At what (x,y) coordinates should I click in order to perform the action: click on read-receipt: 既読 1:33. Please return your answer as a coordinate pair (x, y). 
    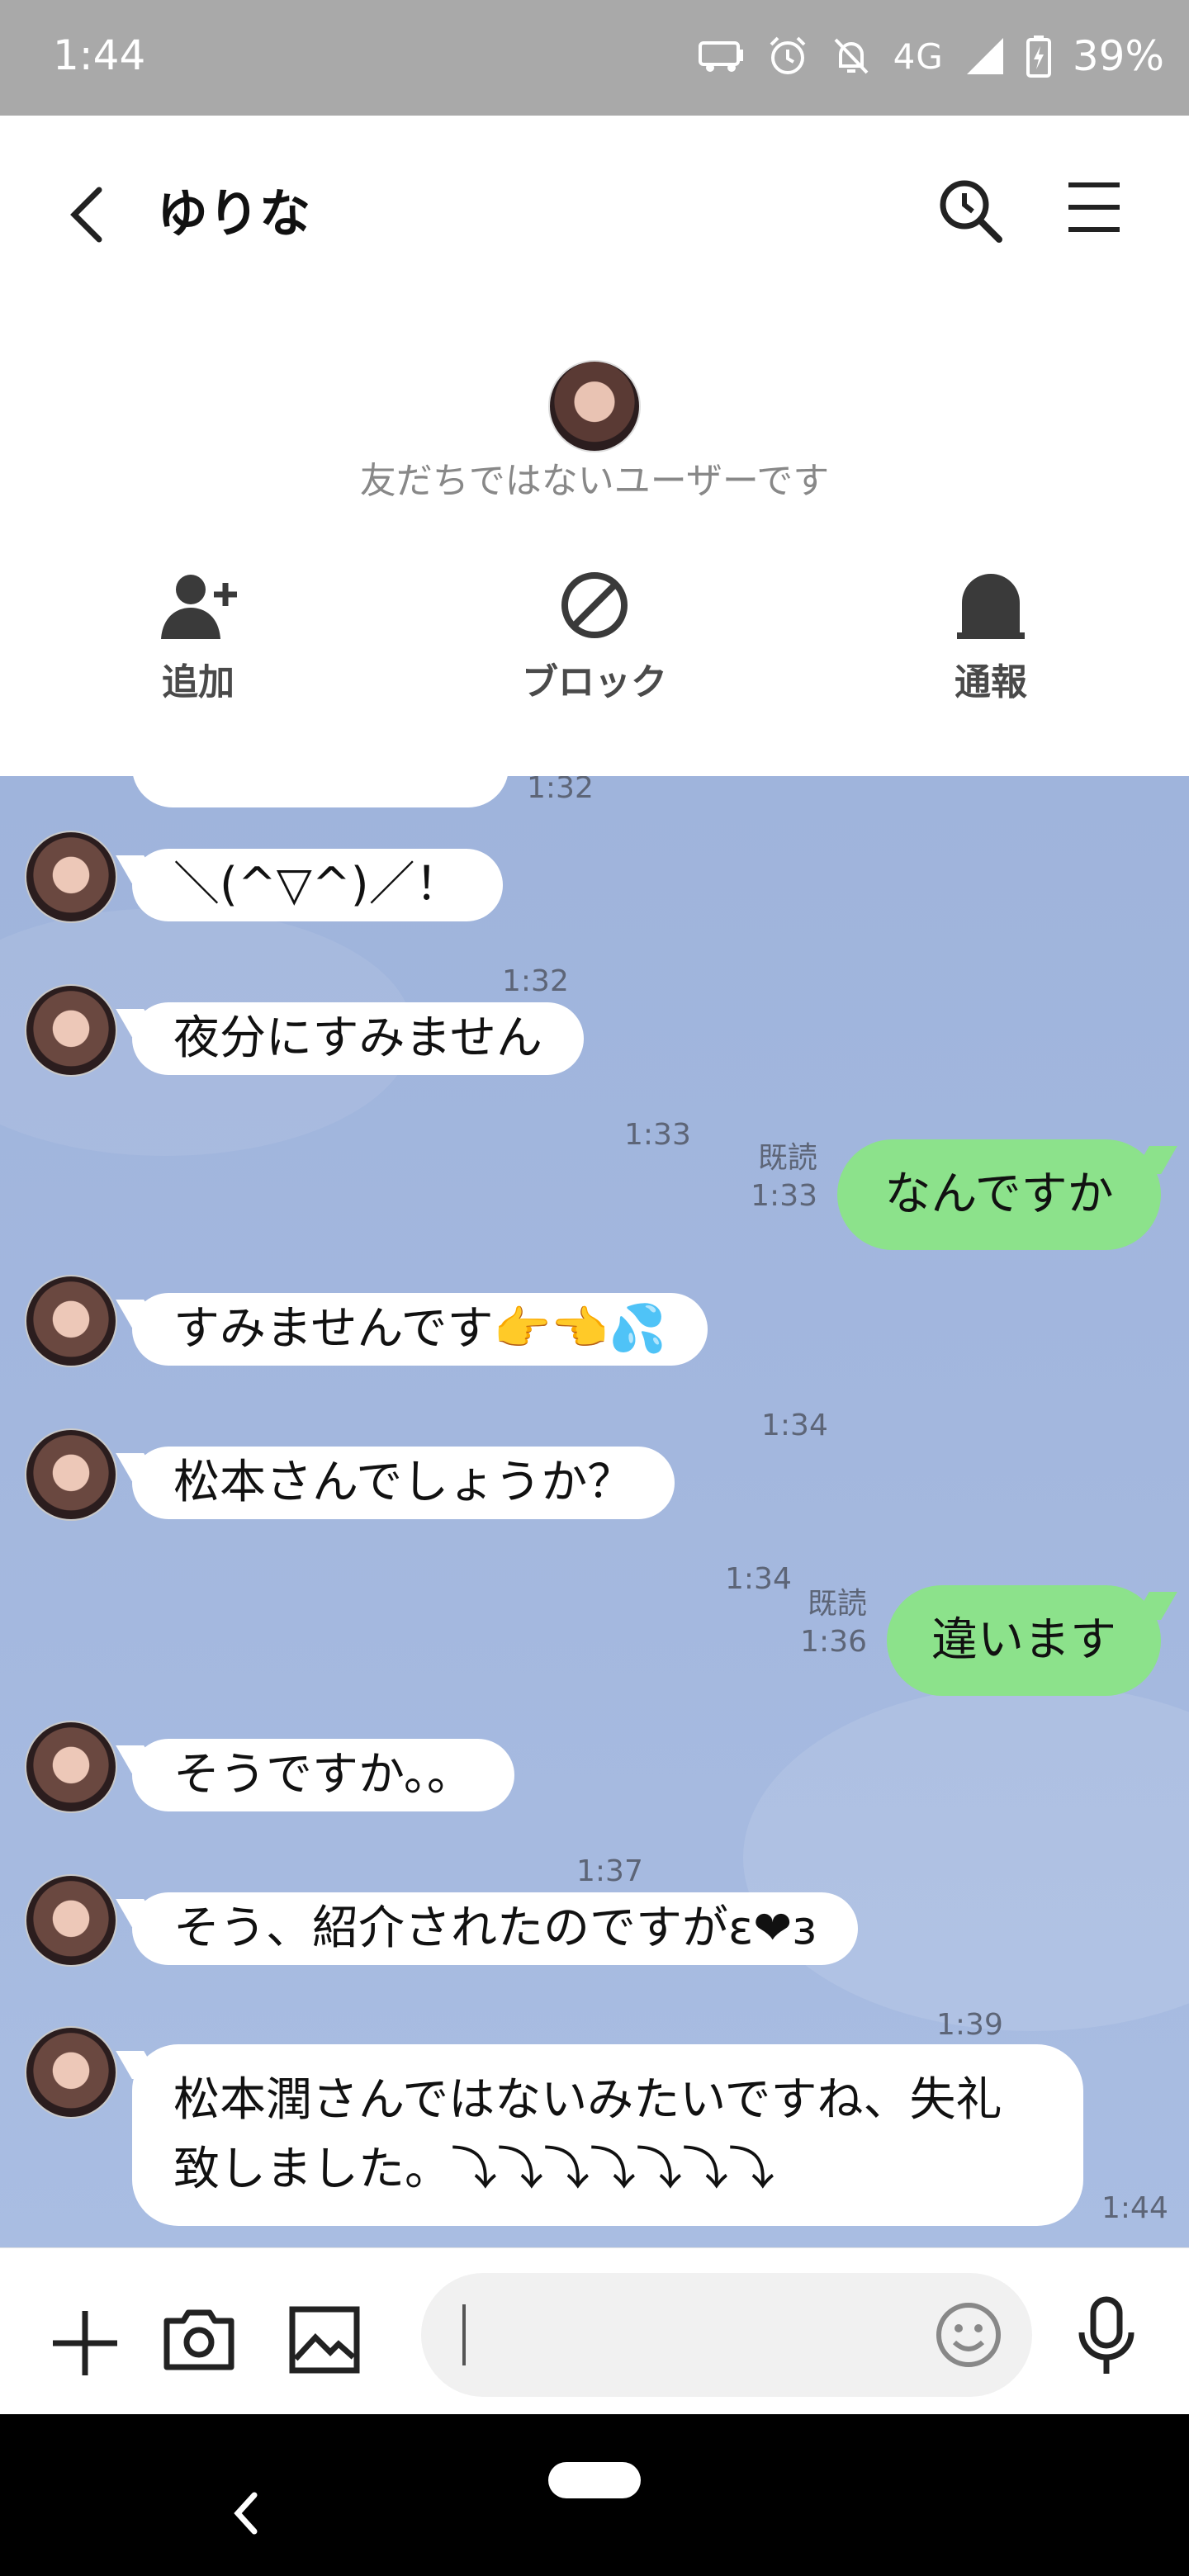
    Looking at the image, I should click on (772, 1177).